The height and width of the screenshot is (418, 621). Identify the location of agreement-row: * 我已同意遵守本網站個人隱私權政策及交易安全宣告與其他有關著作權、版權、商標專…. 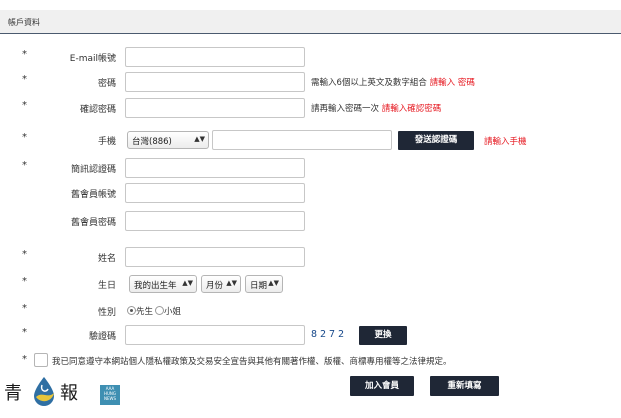
(310, 362).